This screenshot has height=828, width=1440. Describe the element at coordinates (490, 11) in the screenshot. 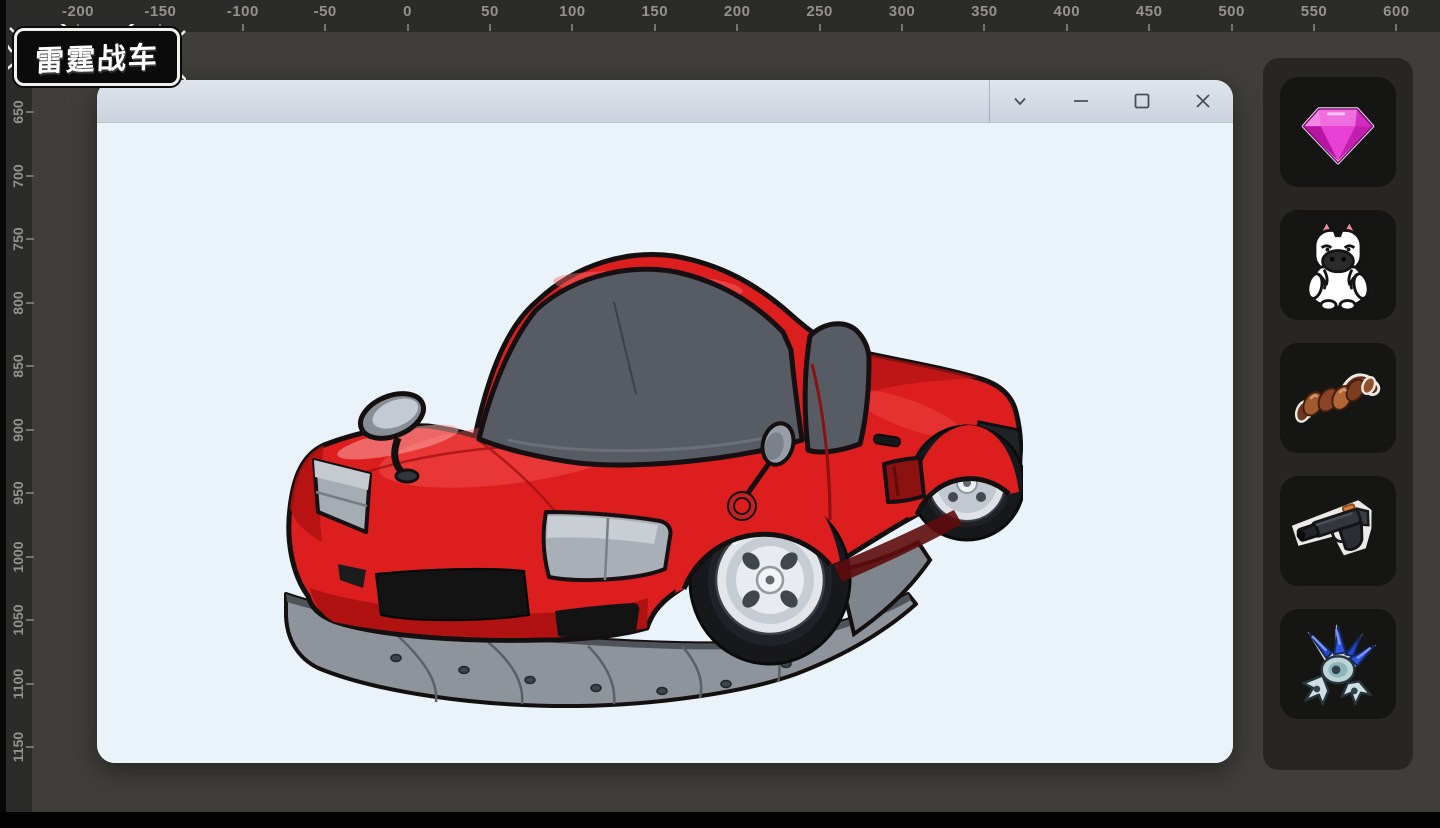

I see `ruler-h-label: 50` at that location.